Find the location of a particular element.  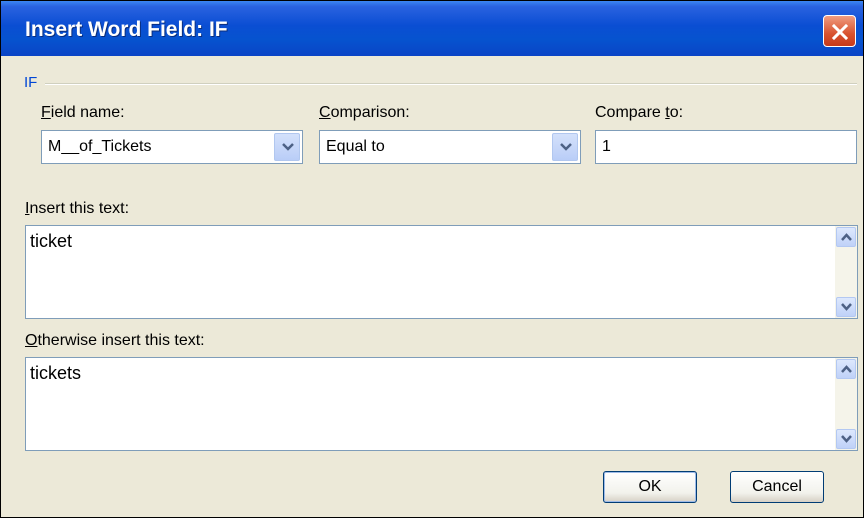

ok-button: OK is located at coordinates (650, 487).